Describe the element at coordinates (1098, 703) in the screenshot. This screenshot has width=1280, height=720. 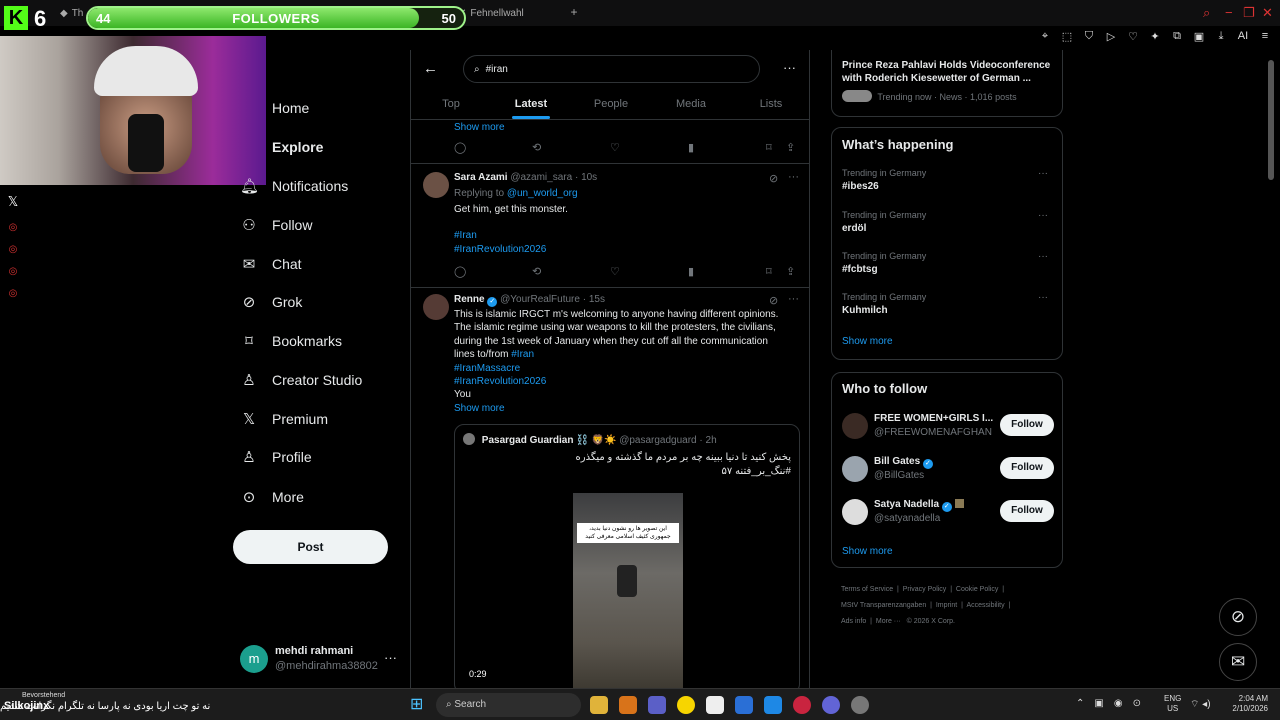
I see `tray-app-icon: ▣` at that location.